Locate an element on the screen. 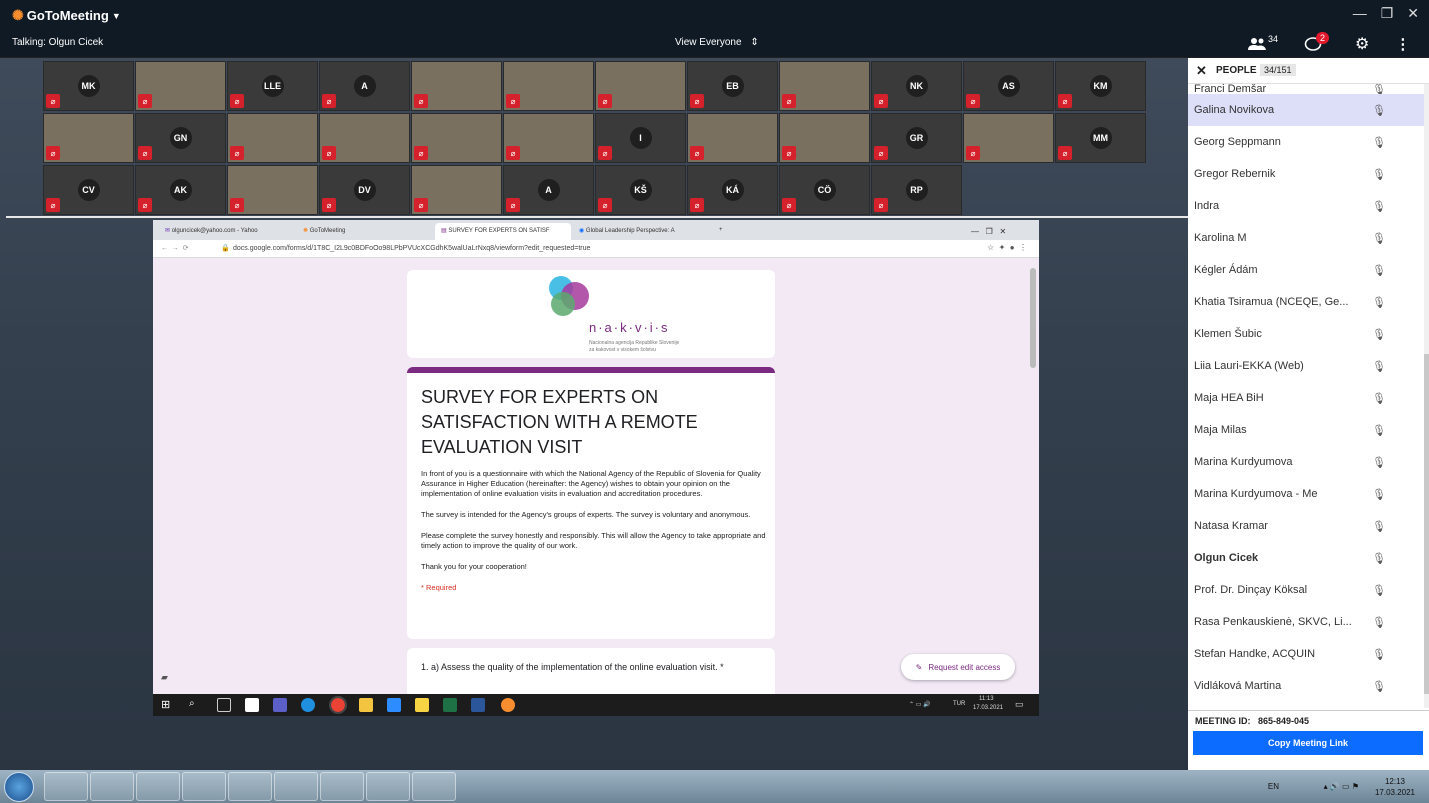 The height and width of the screenshot is (803, 1429). windows-start-icon: ⊞ is located at coordinates (165, 704).